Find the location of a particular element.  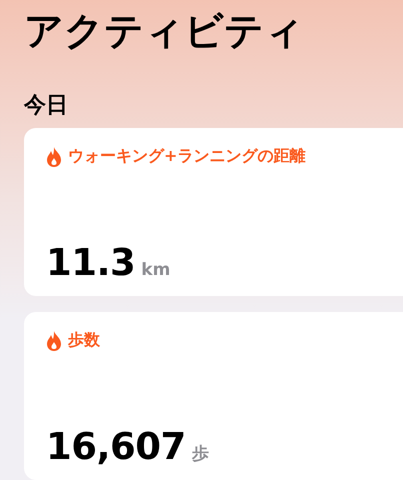

card-value: 11.3 is located at coordinates (91, 262).